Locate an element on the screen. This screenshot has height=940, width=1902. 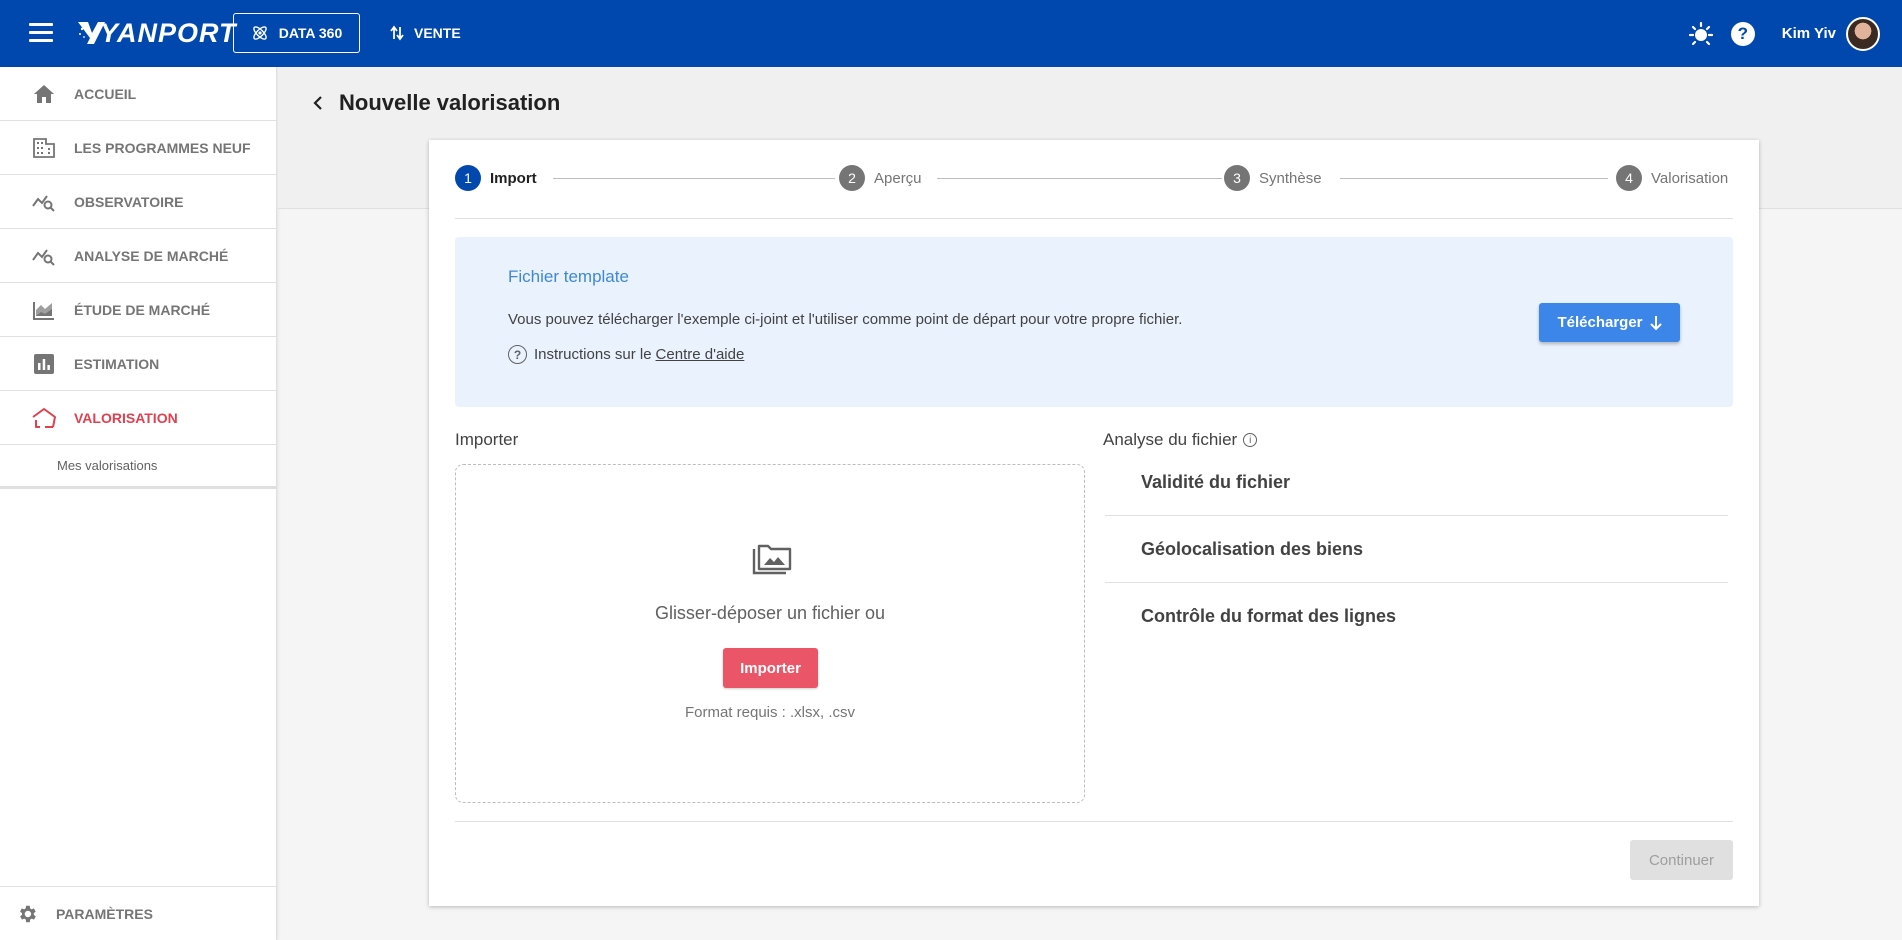
help-instructions: ? Instructions sur le Centre d'aide is located at coordinates (626, 354).